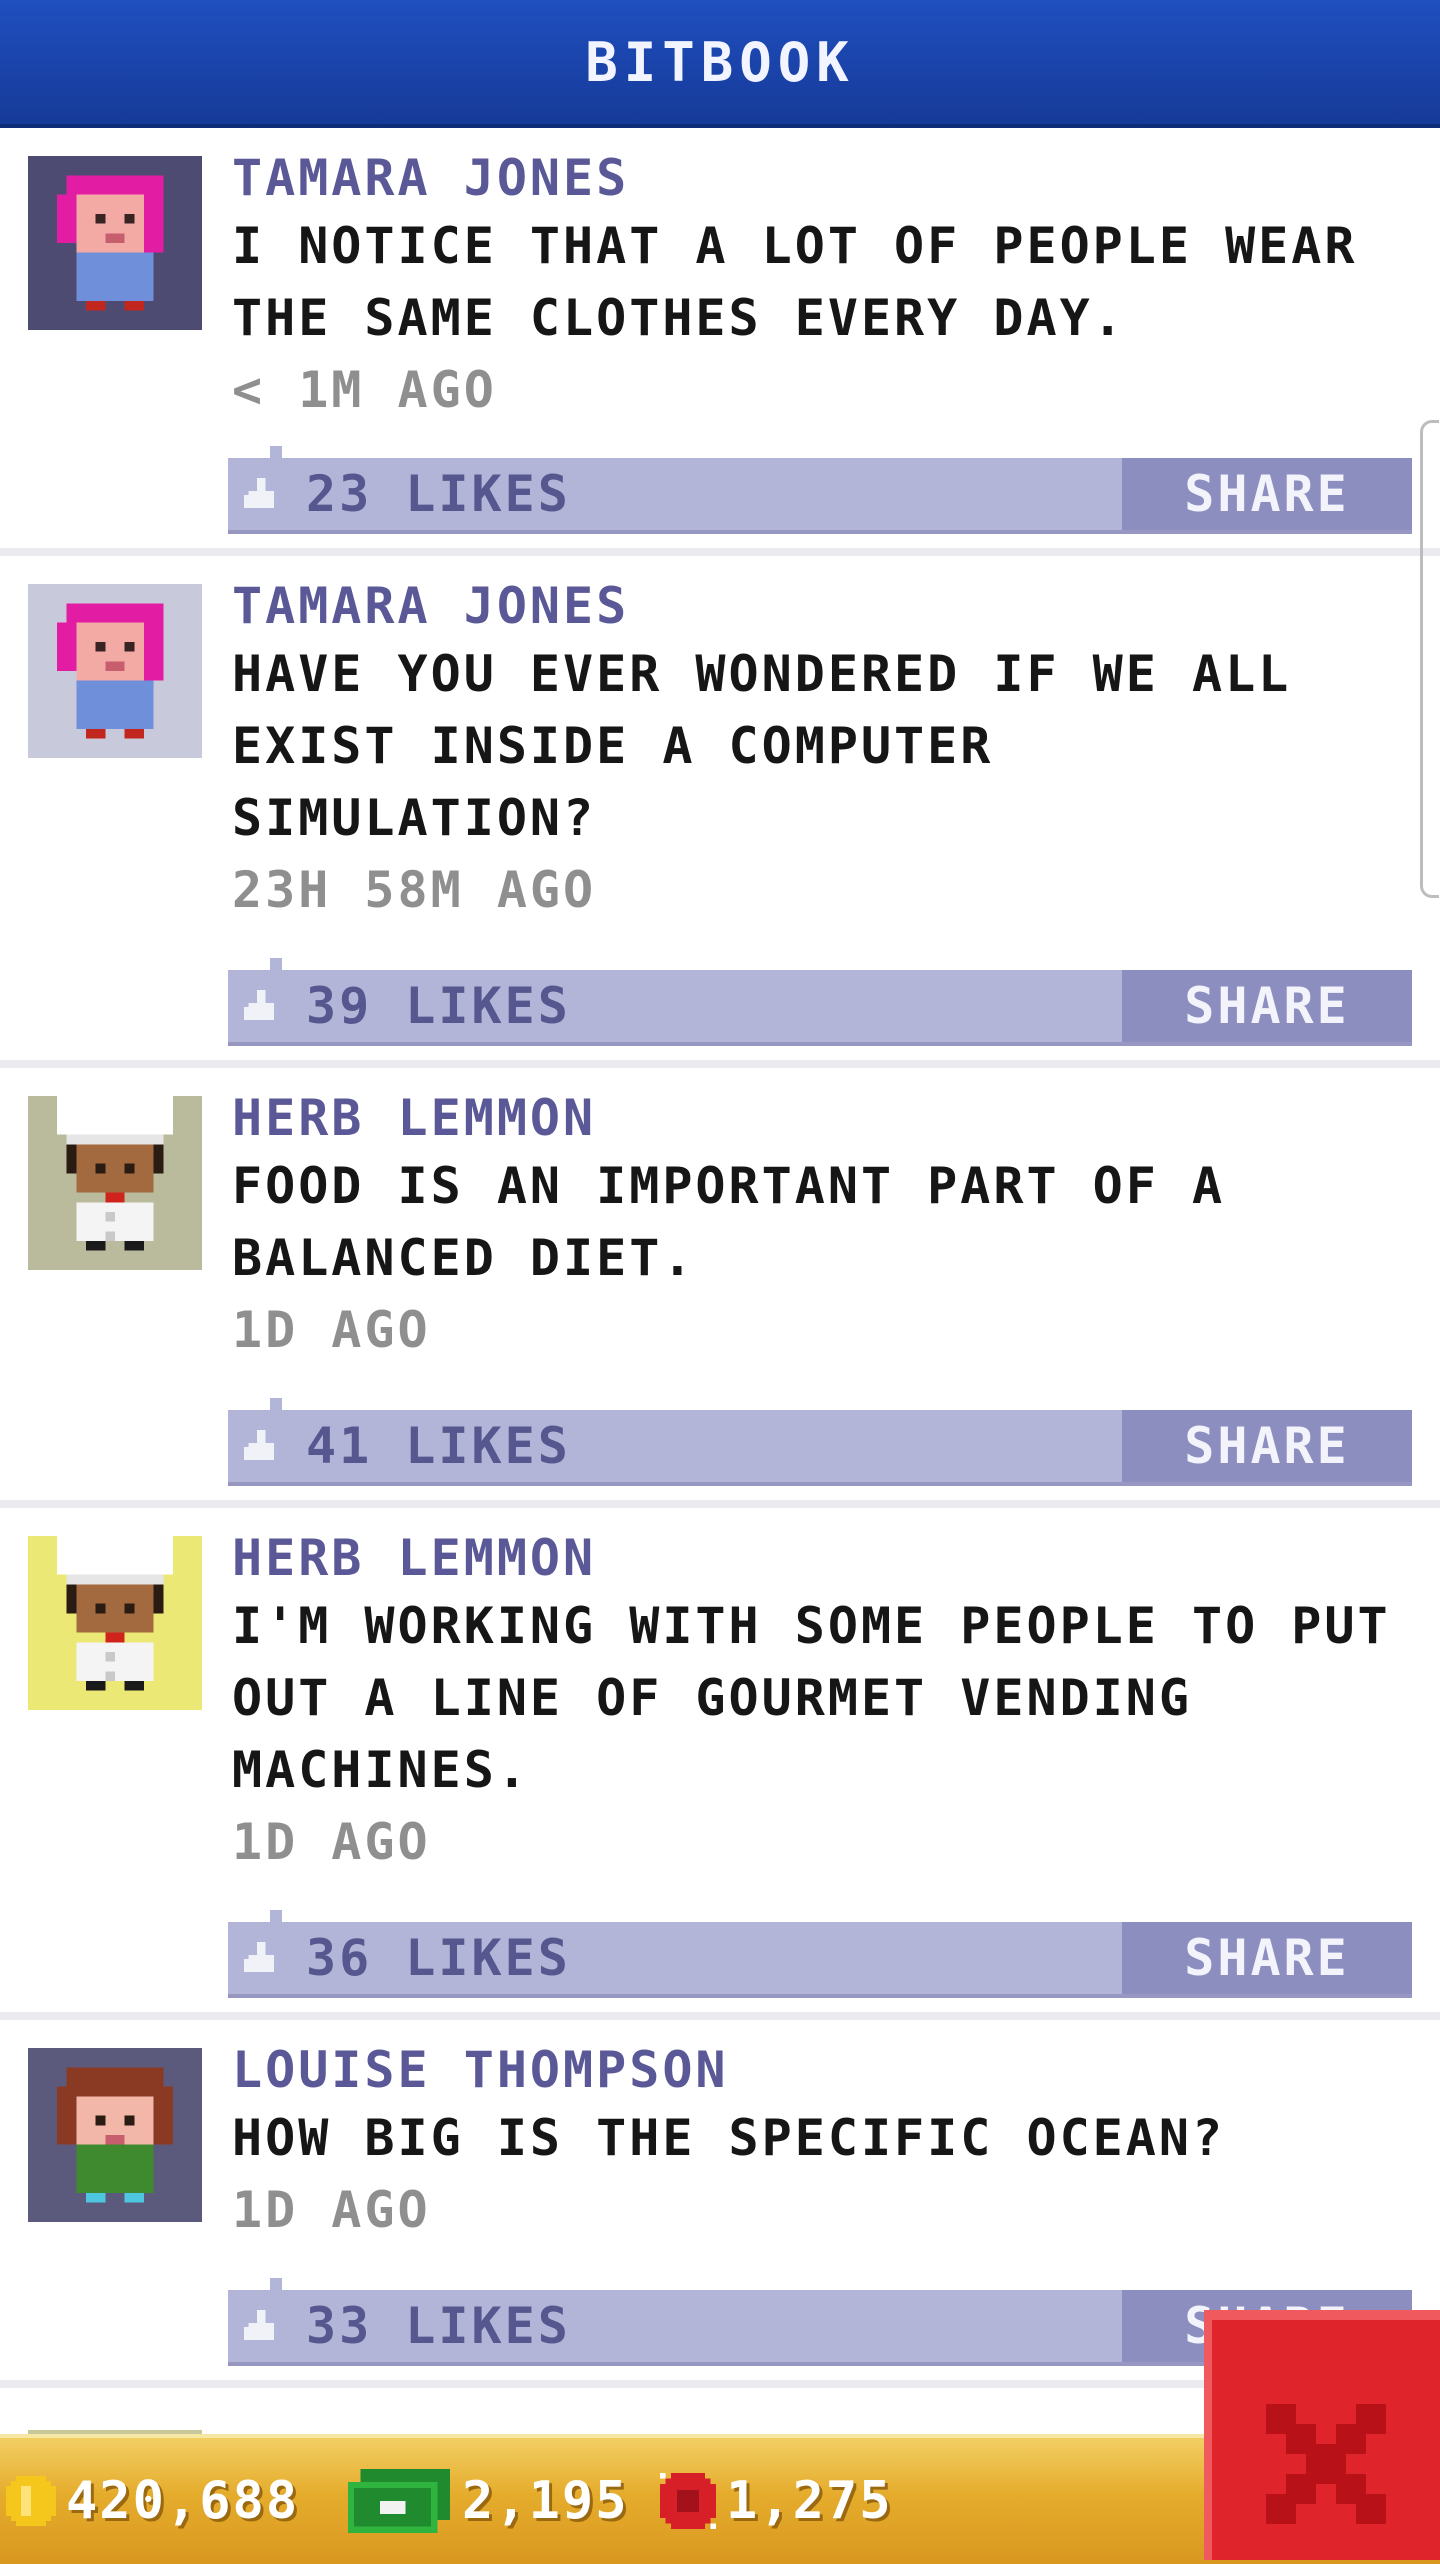 This screenshot has height=2564, width=1440. What do you see at coordinates (729, 2138) in the screenshot?
I see `post-text-line: HOW BIG IS THE SPECIFIC OCEAN?` at bounding box center [729, 2138].